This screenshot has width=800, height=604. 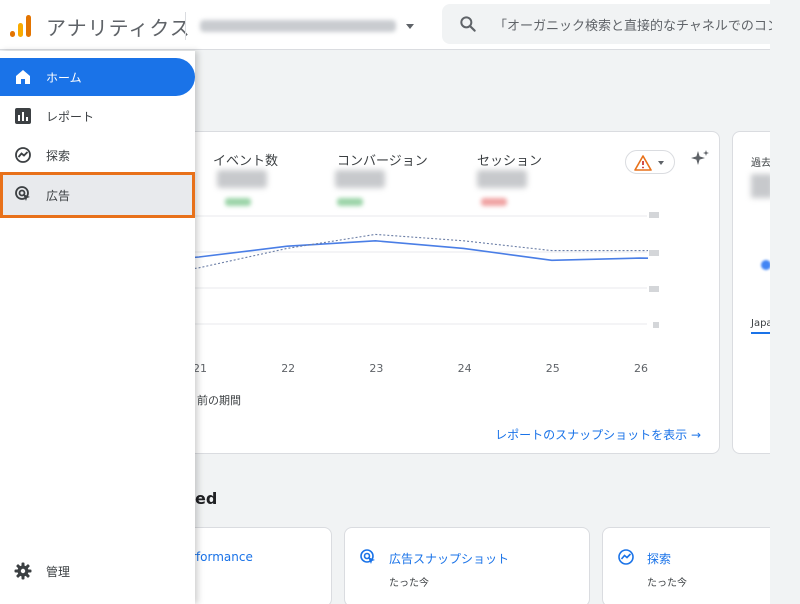 I want to click on metric-event-value-redacted, so click(x=242, y=179).